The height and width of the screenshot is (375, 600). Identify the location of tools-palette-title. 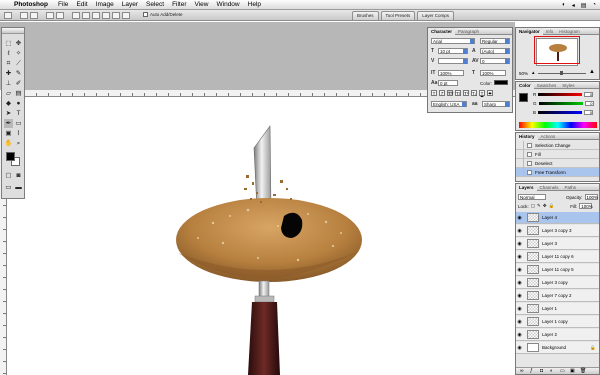
(13, 31).